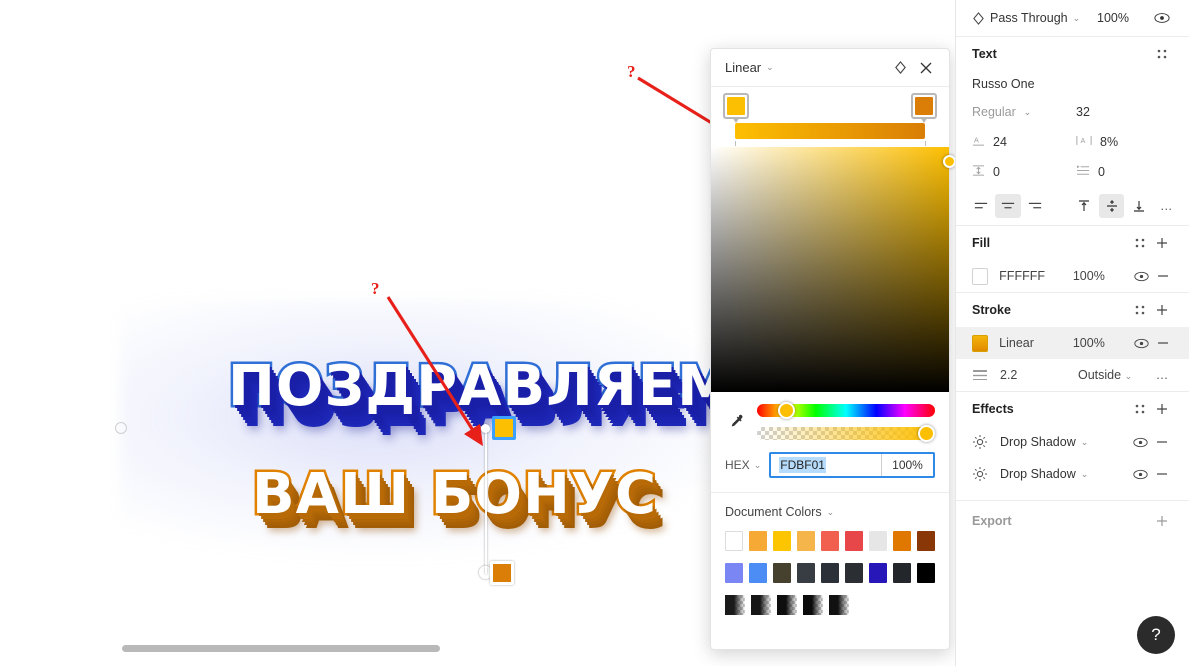  I want to click on font-family-select: Russo One, so click(1072, 84).